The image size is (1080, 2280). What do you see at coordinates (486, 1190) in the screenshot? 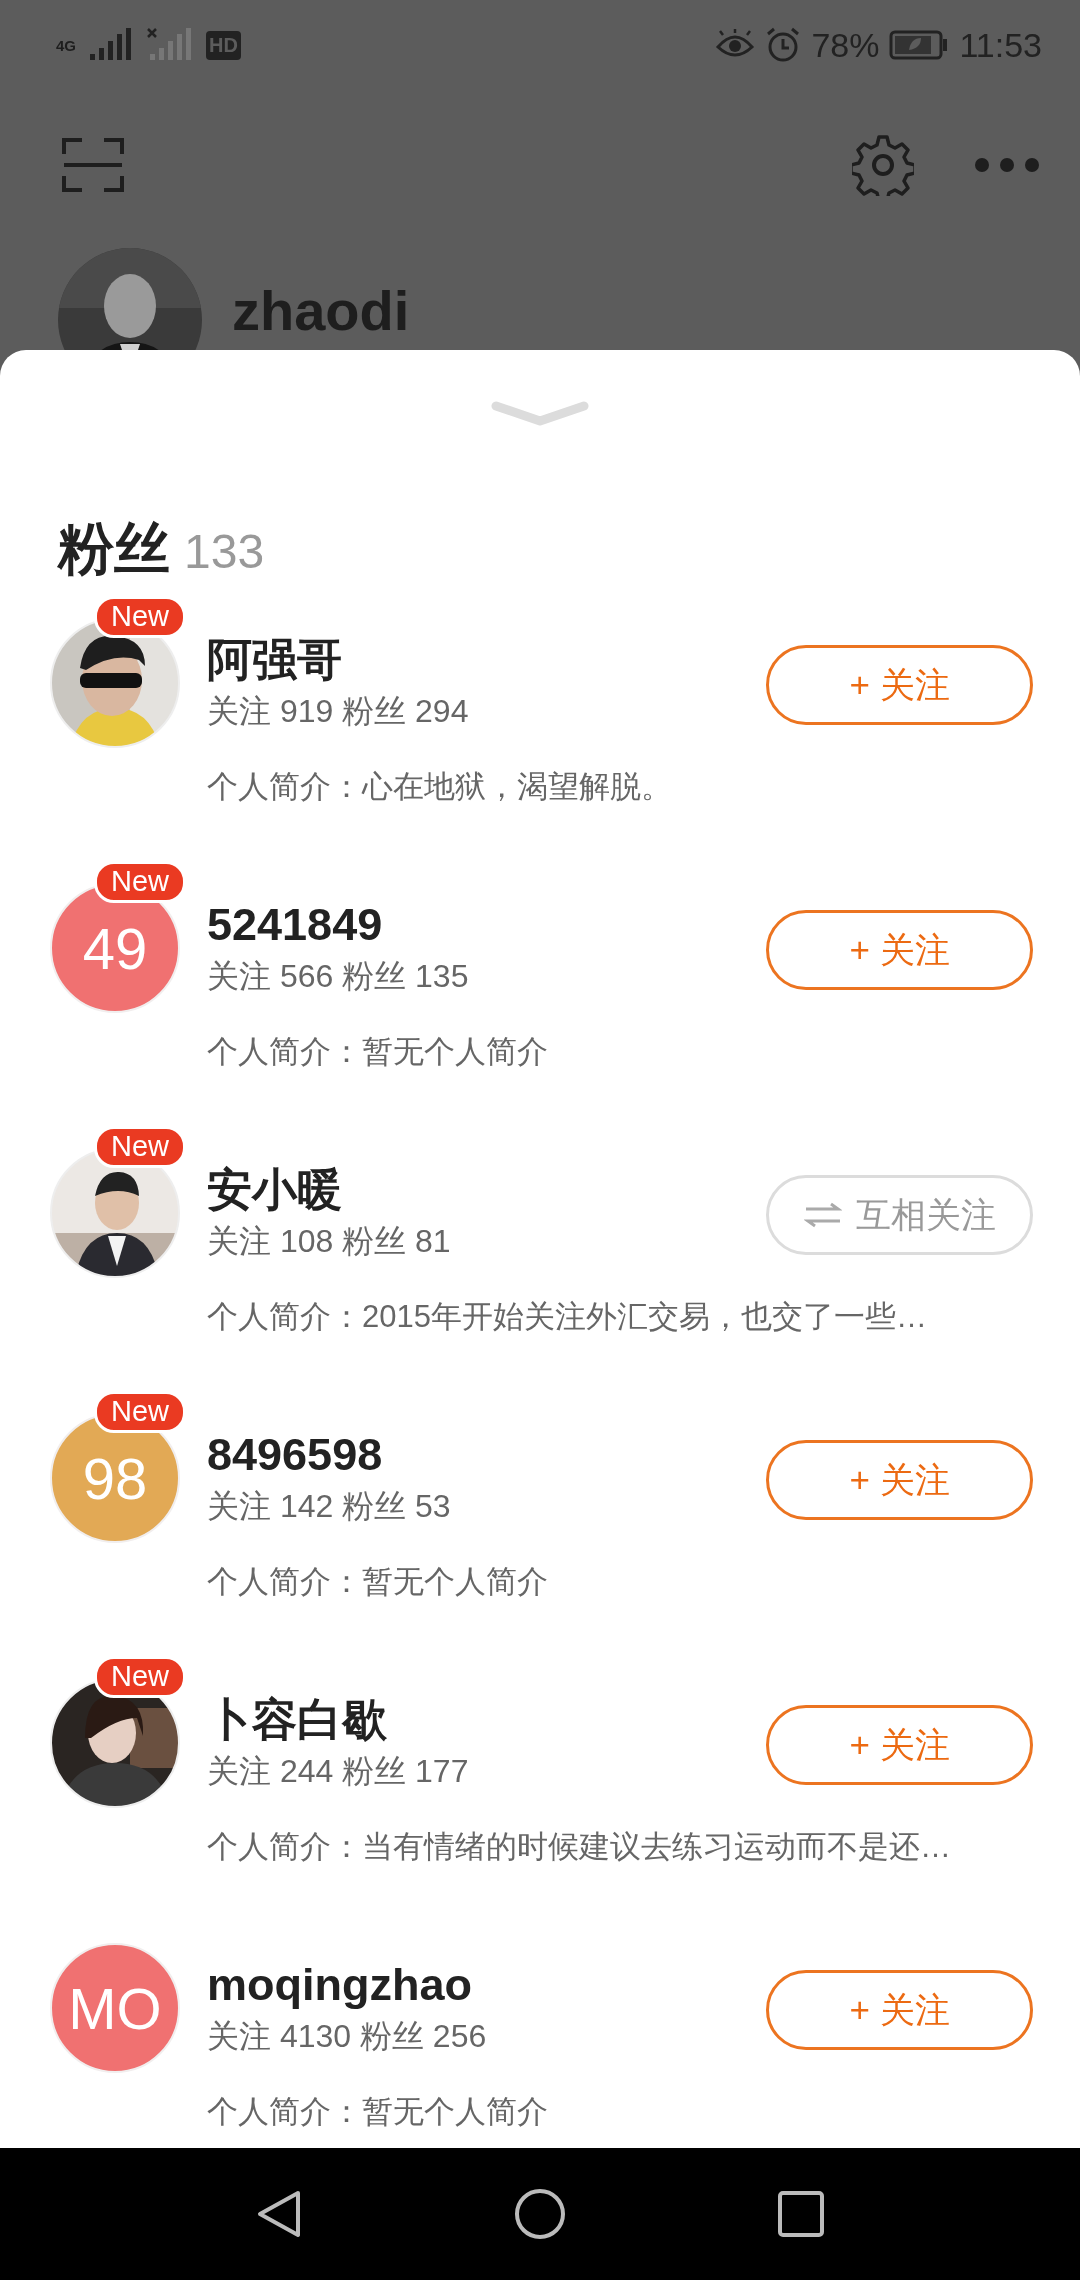
I see `user-name: 安小暖` at bounding box center [486, 1190].